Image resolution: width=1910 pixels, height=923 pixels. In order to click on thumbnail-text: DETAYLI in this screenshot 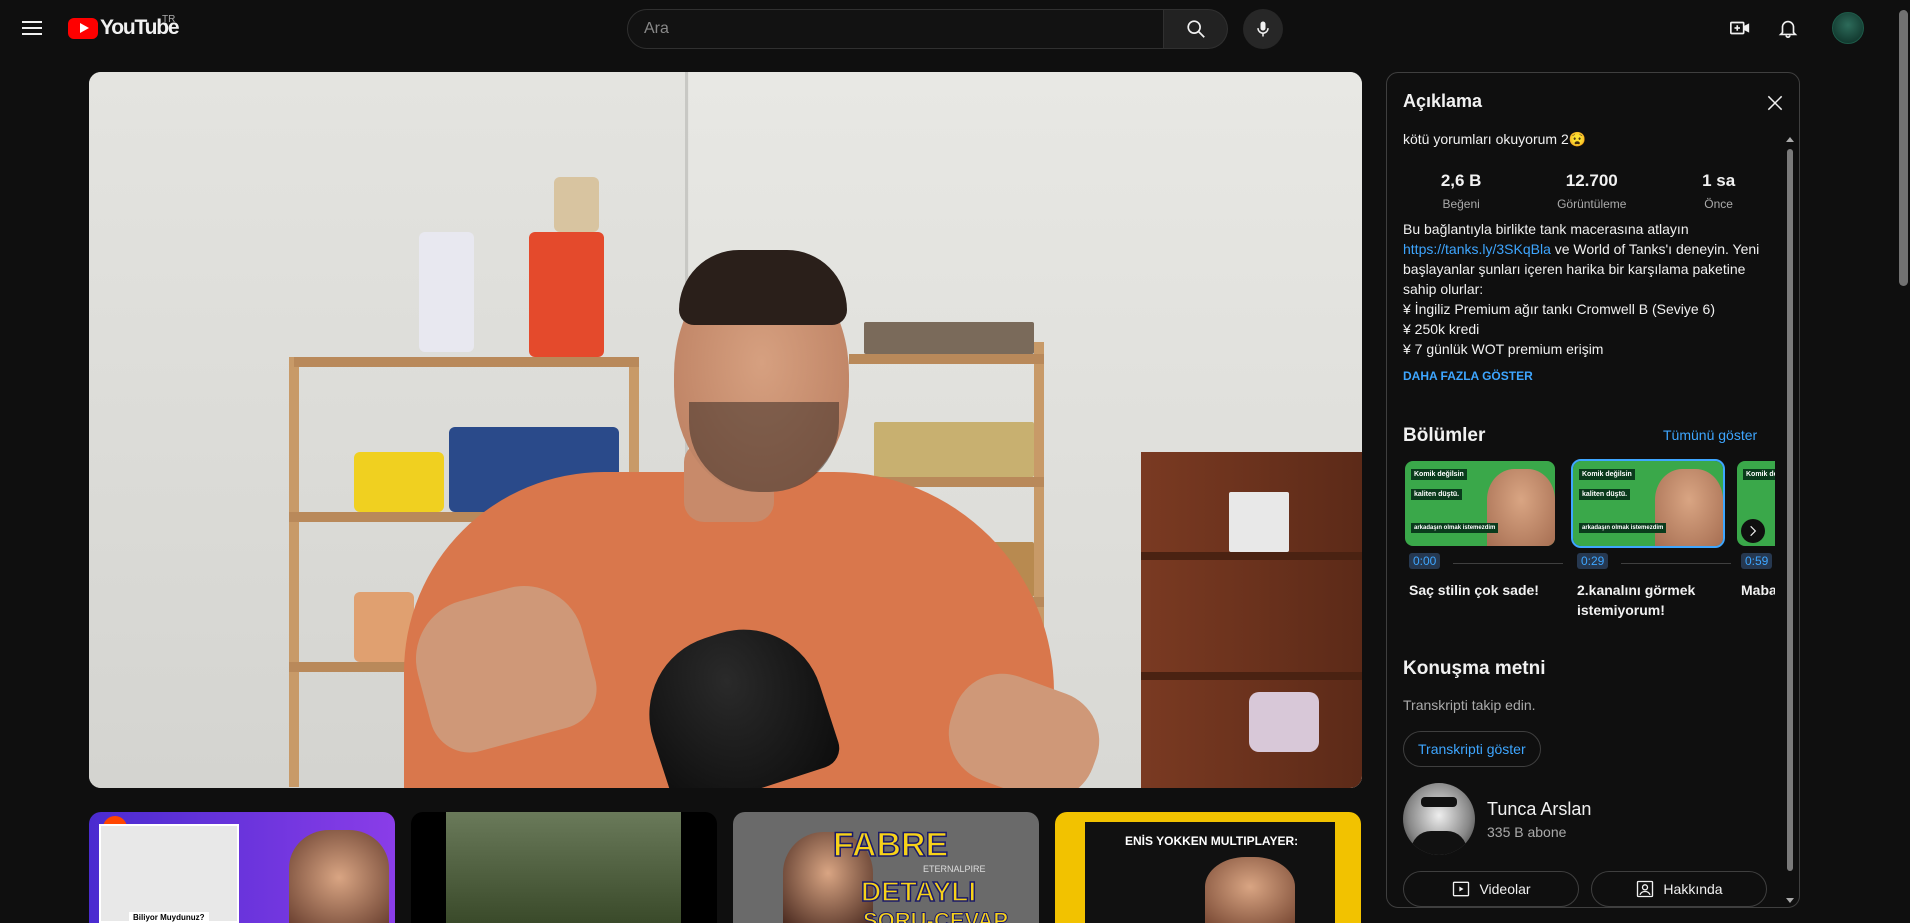, I will do `click(918, 891)`.